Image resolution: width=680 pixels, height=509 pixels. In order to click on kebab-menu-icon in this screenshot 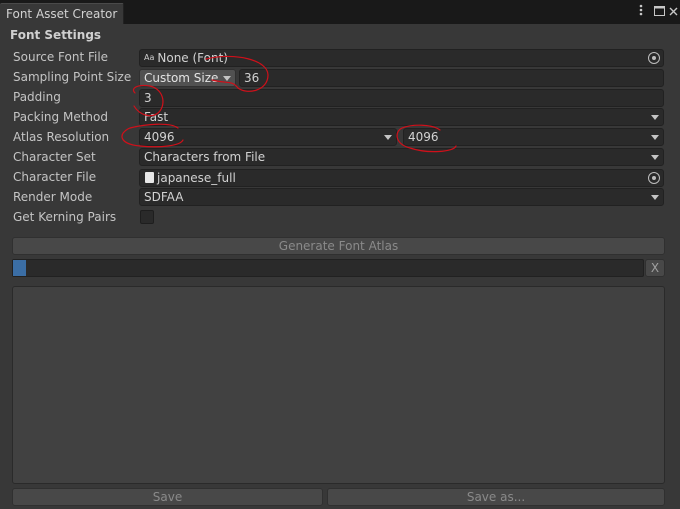, I will do `click(641, 12)`.